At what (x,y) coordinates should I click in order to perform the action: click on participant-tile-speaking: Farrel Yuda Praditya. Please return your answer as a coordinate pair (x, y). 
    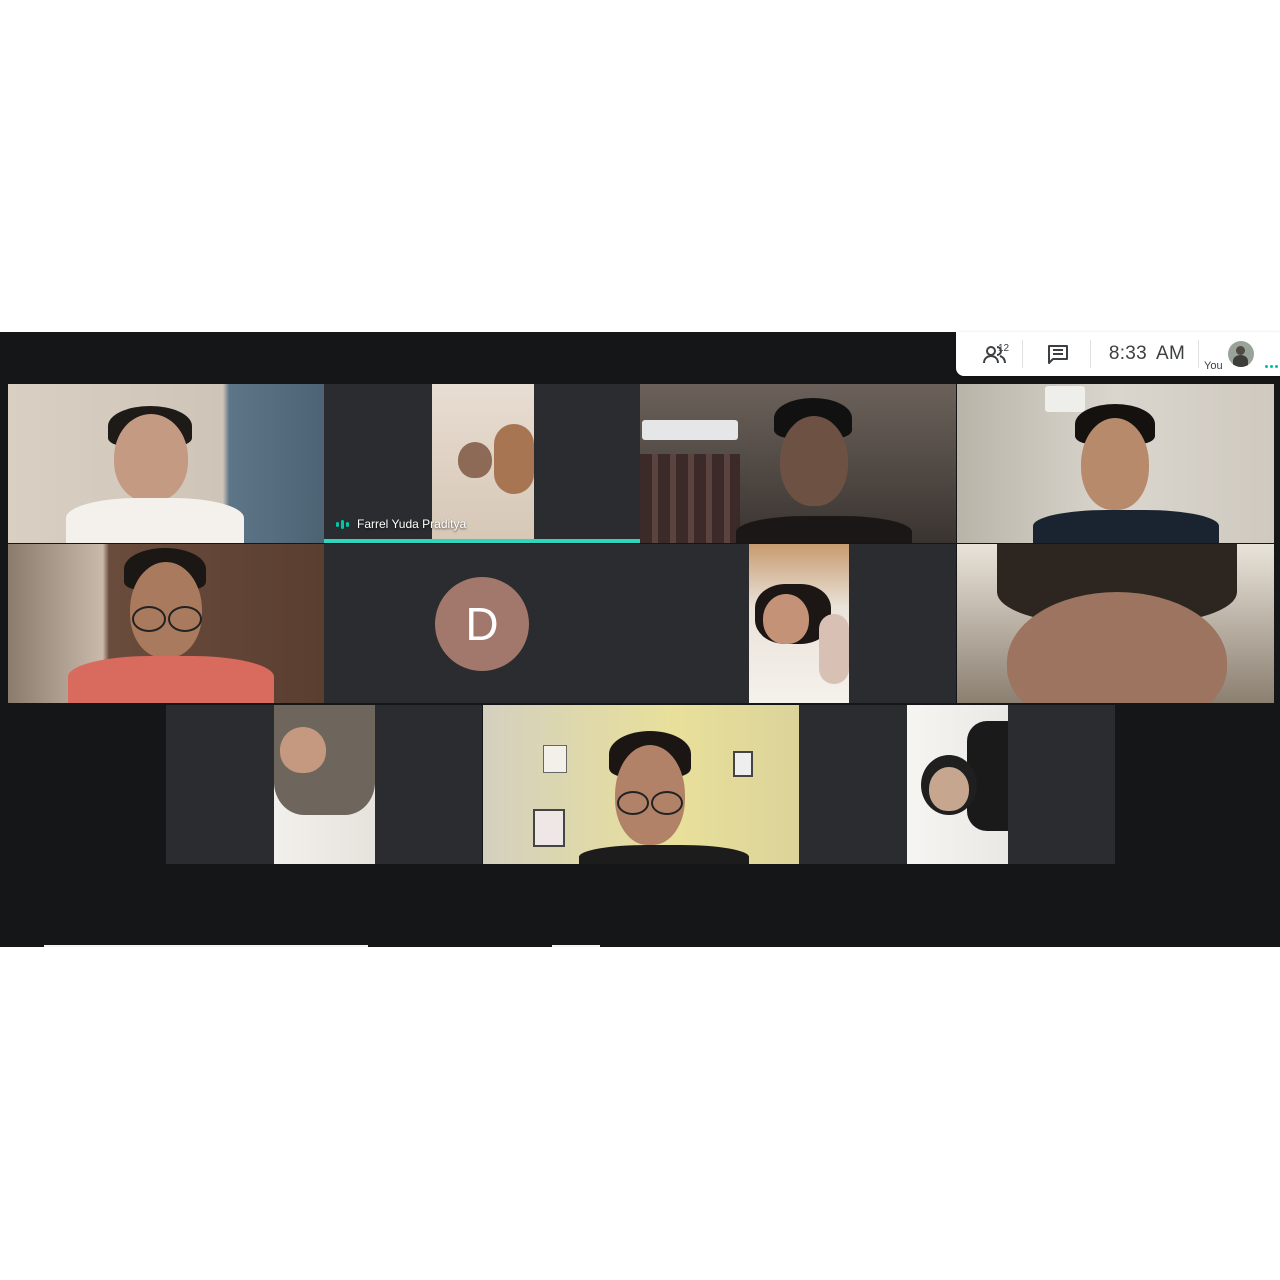
    Looking at the image, I should click on (482, 463).